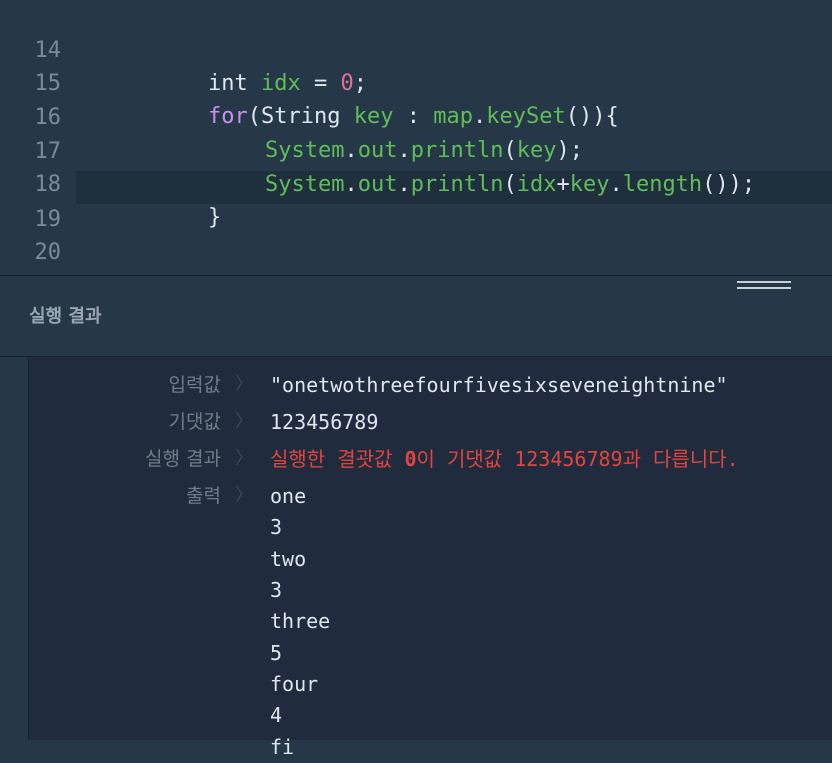 This screenshot has width=832, height=763. What do you see at coordinates (294, 684) in the screenshot?
I see `output-line: four` at bounding box center [294, 684].